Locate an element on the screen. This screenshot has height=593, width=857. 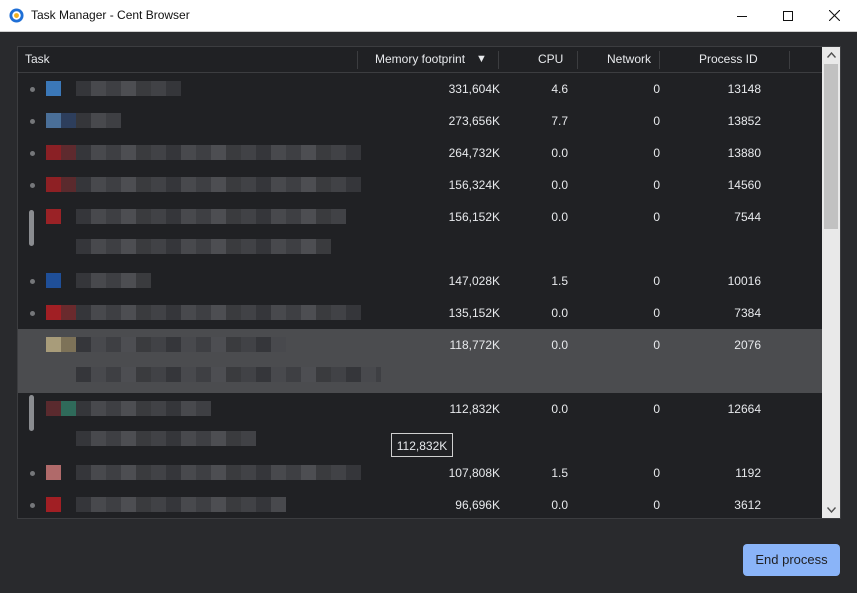
chevron-down-icon is located at coordinates (831, 510).